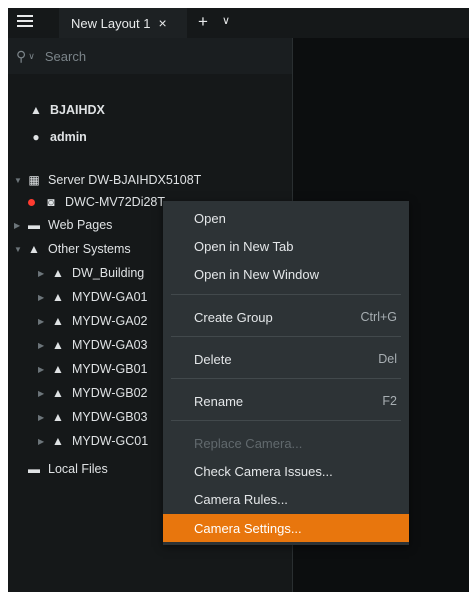 The height and width of the screenshot is (592, 473). Describe the element at coordinates (213, 359) in the screenshot. I see `menu-item-label: Delete` at that location.